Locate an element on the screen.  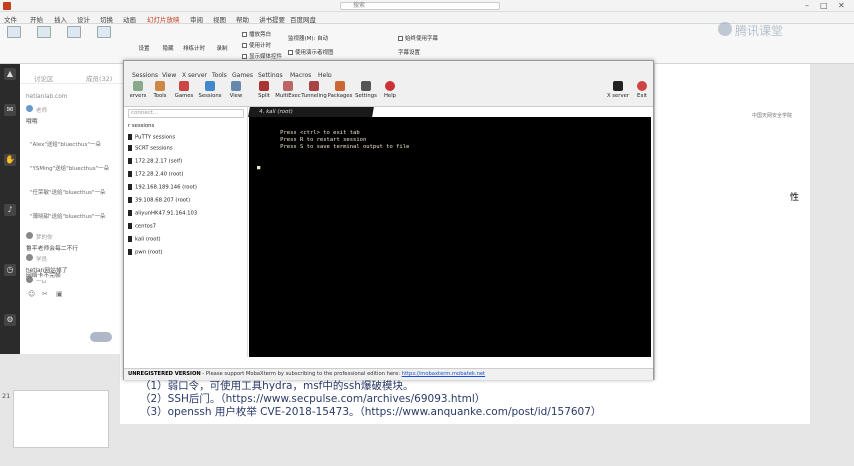
user-message: 网络卡不完帧 is located at coordinates (43, 276).